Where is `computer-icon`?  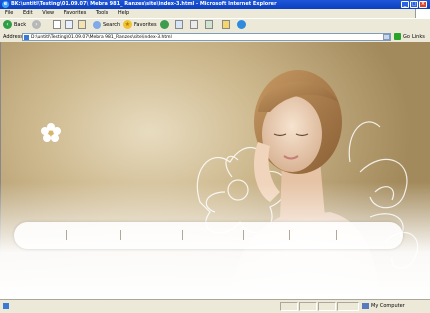 computer-icon is located at coordinates (365, 305).